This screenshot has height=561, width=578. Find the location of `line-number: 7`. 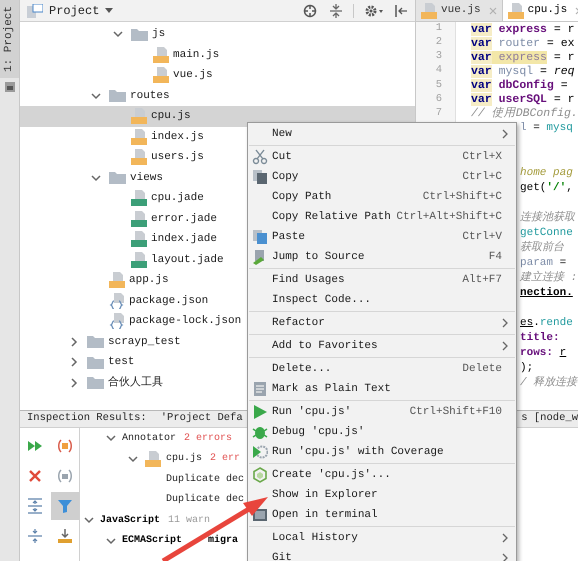

line-number: 7 is located at coordinates (438, 113).